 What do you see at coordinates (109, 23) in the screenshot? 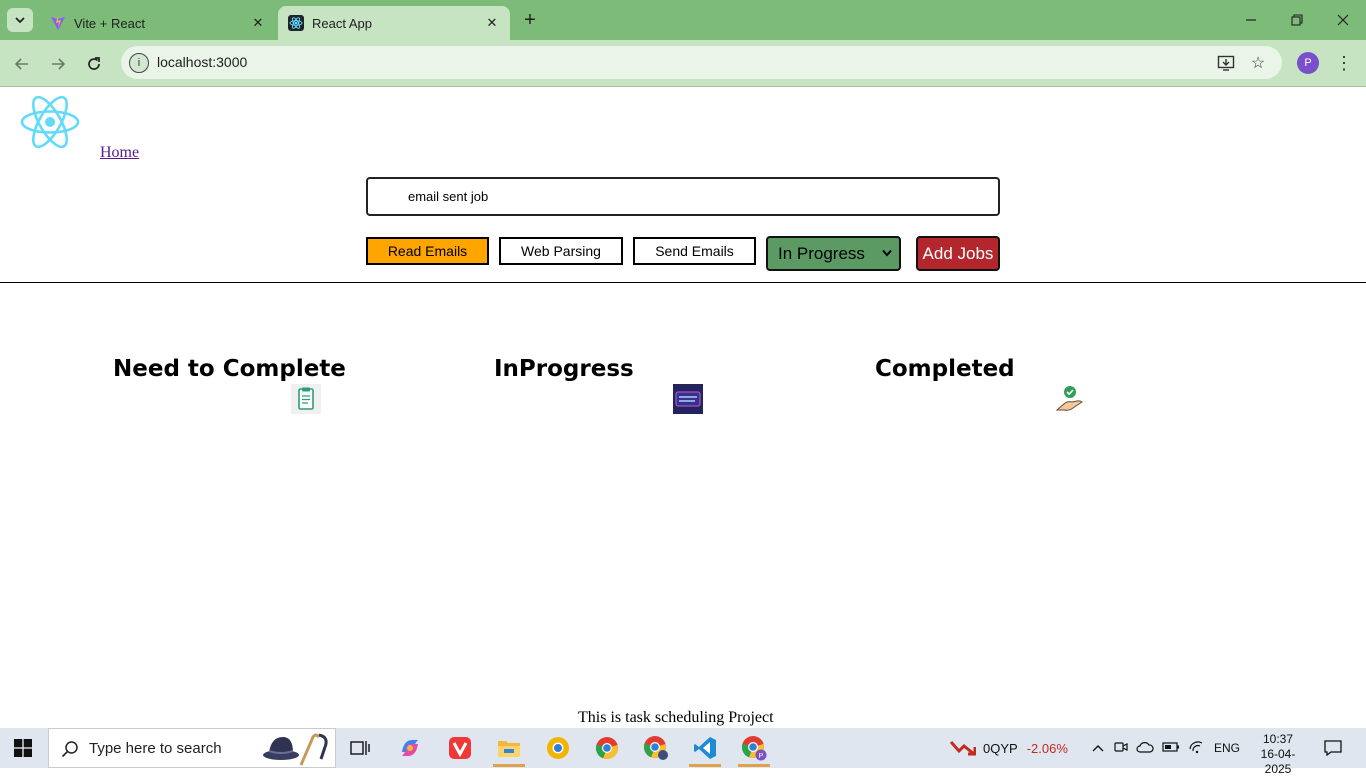
I see `tab-title: Vite + React` at bounding box center [109, 23].